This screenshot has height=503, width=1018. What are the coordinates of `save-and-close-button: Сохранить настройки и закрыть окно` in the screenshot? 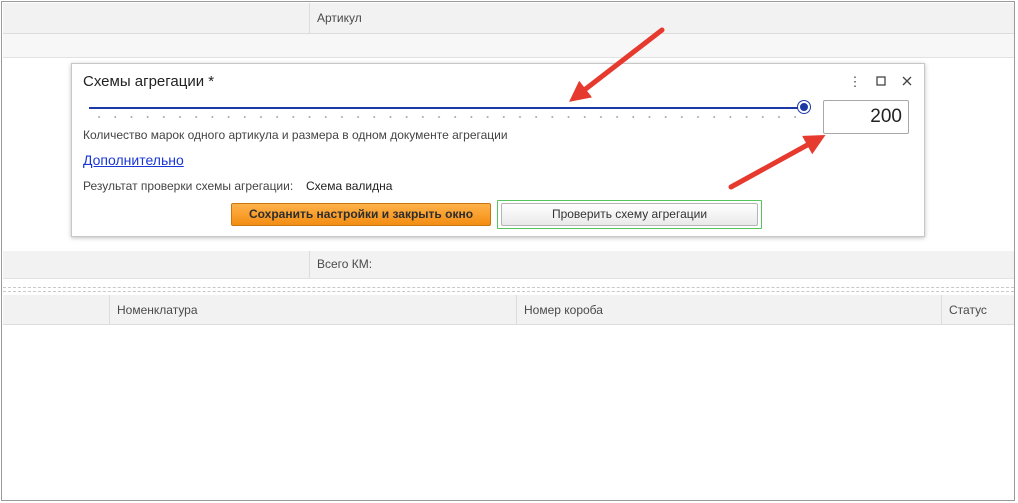 It's located at (361, 214).